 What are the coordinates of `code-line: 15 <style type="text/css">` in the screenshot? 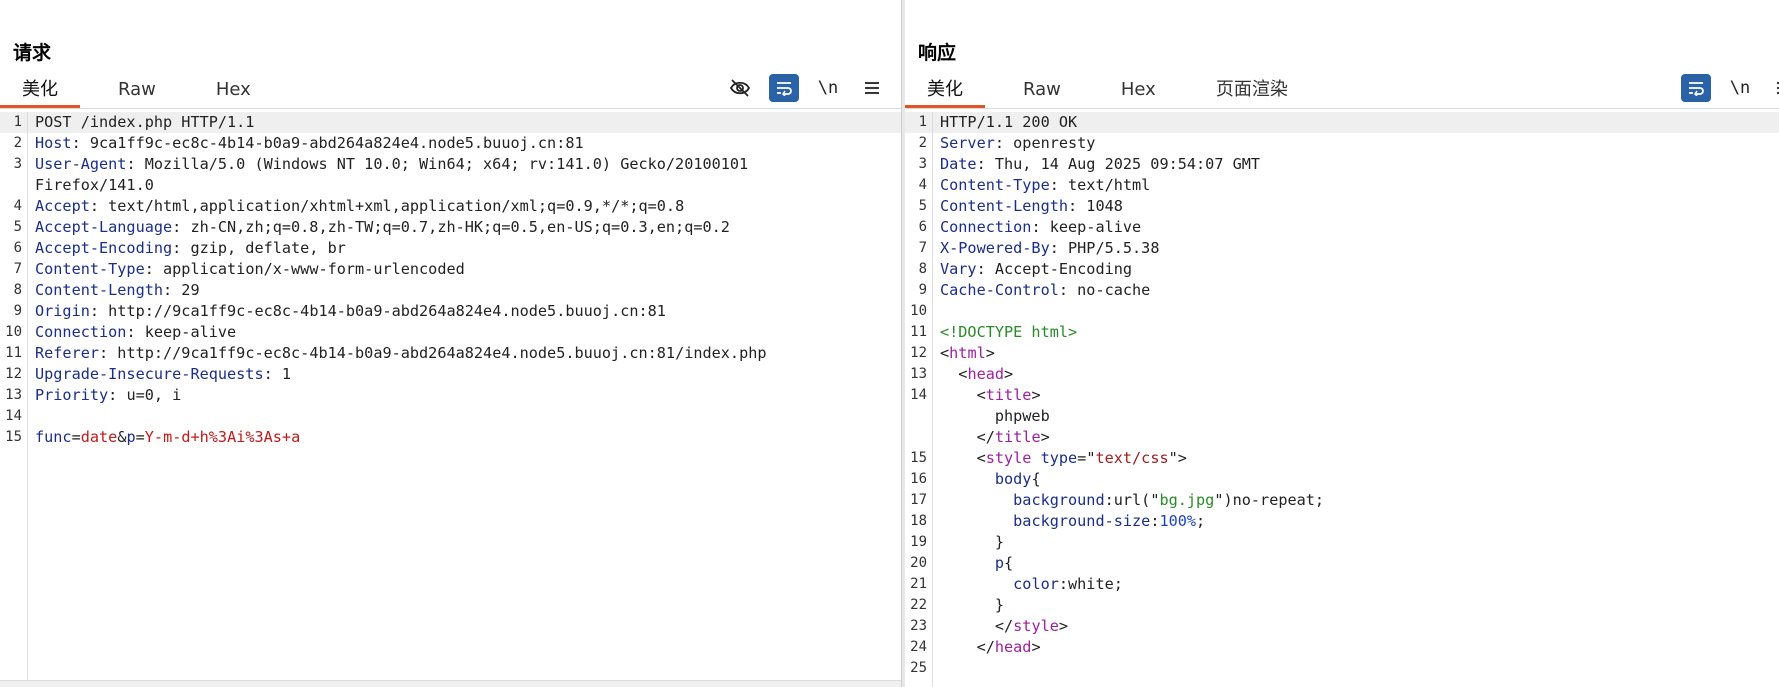 It's located at (1342, 458).